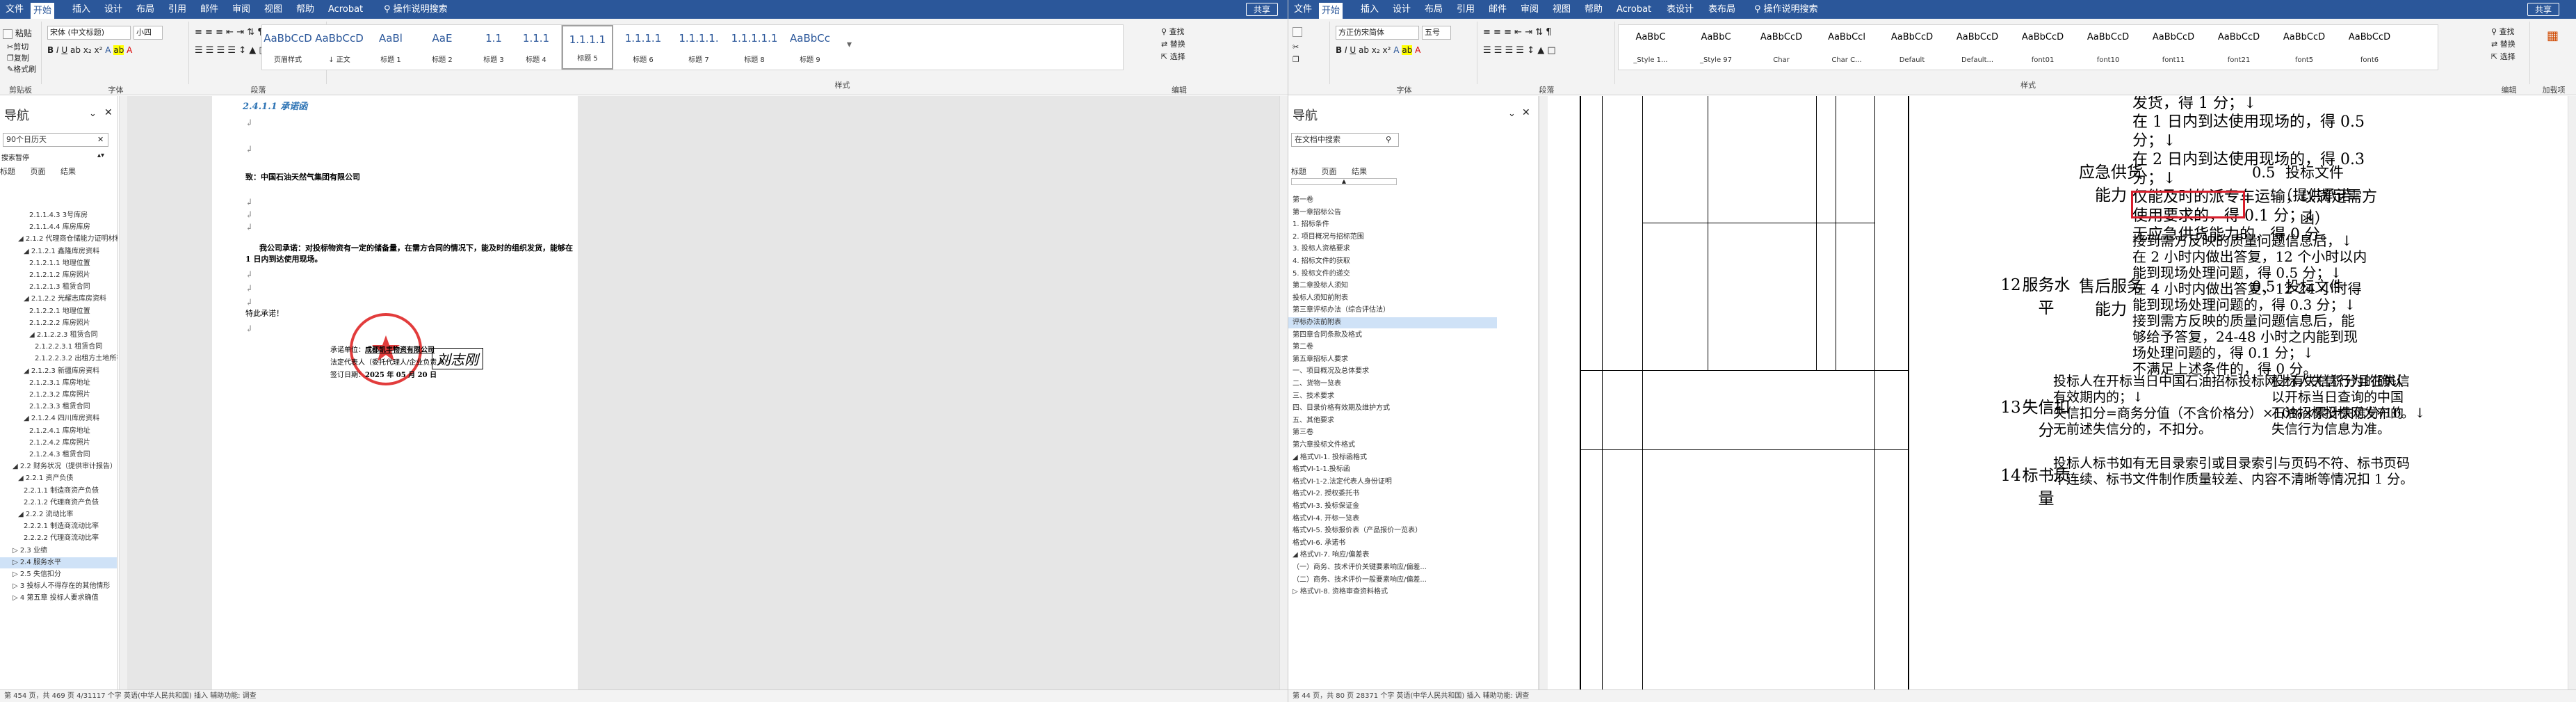 This screenshot has width=2576, height=702. I want to click on style-item: AaBbCcD font6, so click(2369, 47).